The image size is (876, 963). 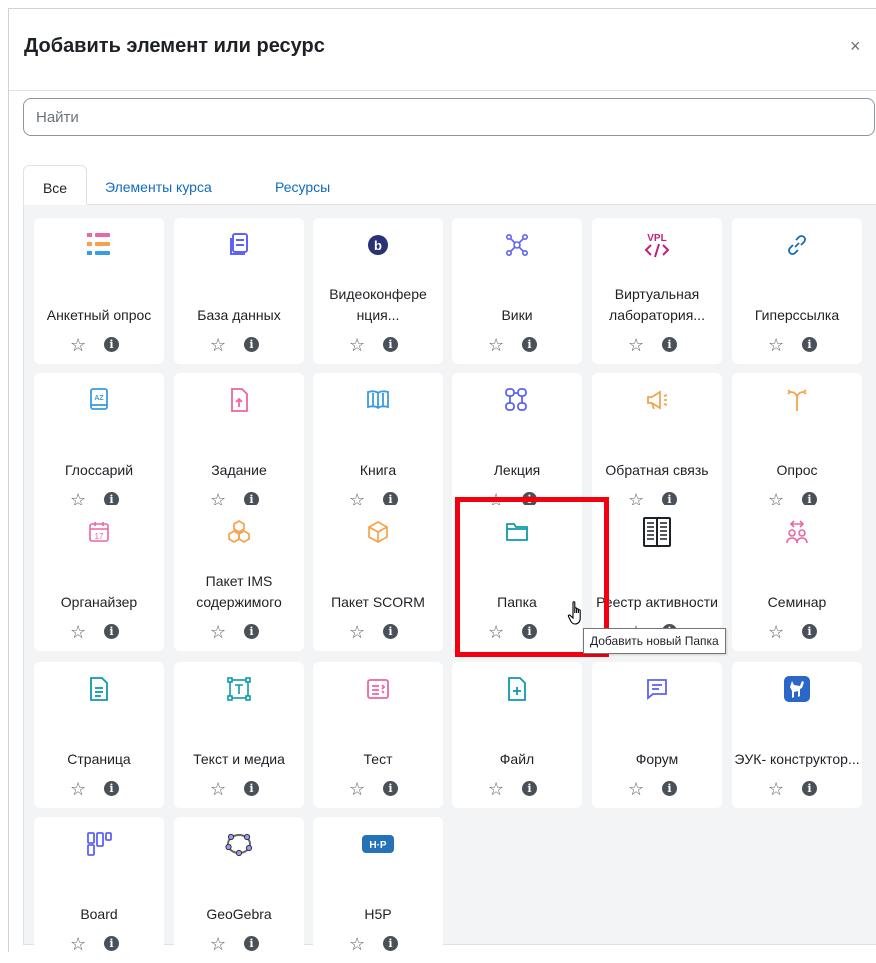 I want to click on tab-bar: Все Элементы курса Ресурсы, so click(x=449, y=185).